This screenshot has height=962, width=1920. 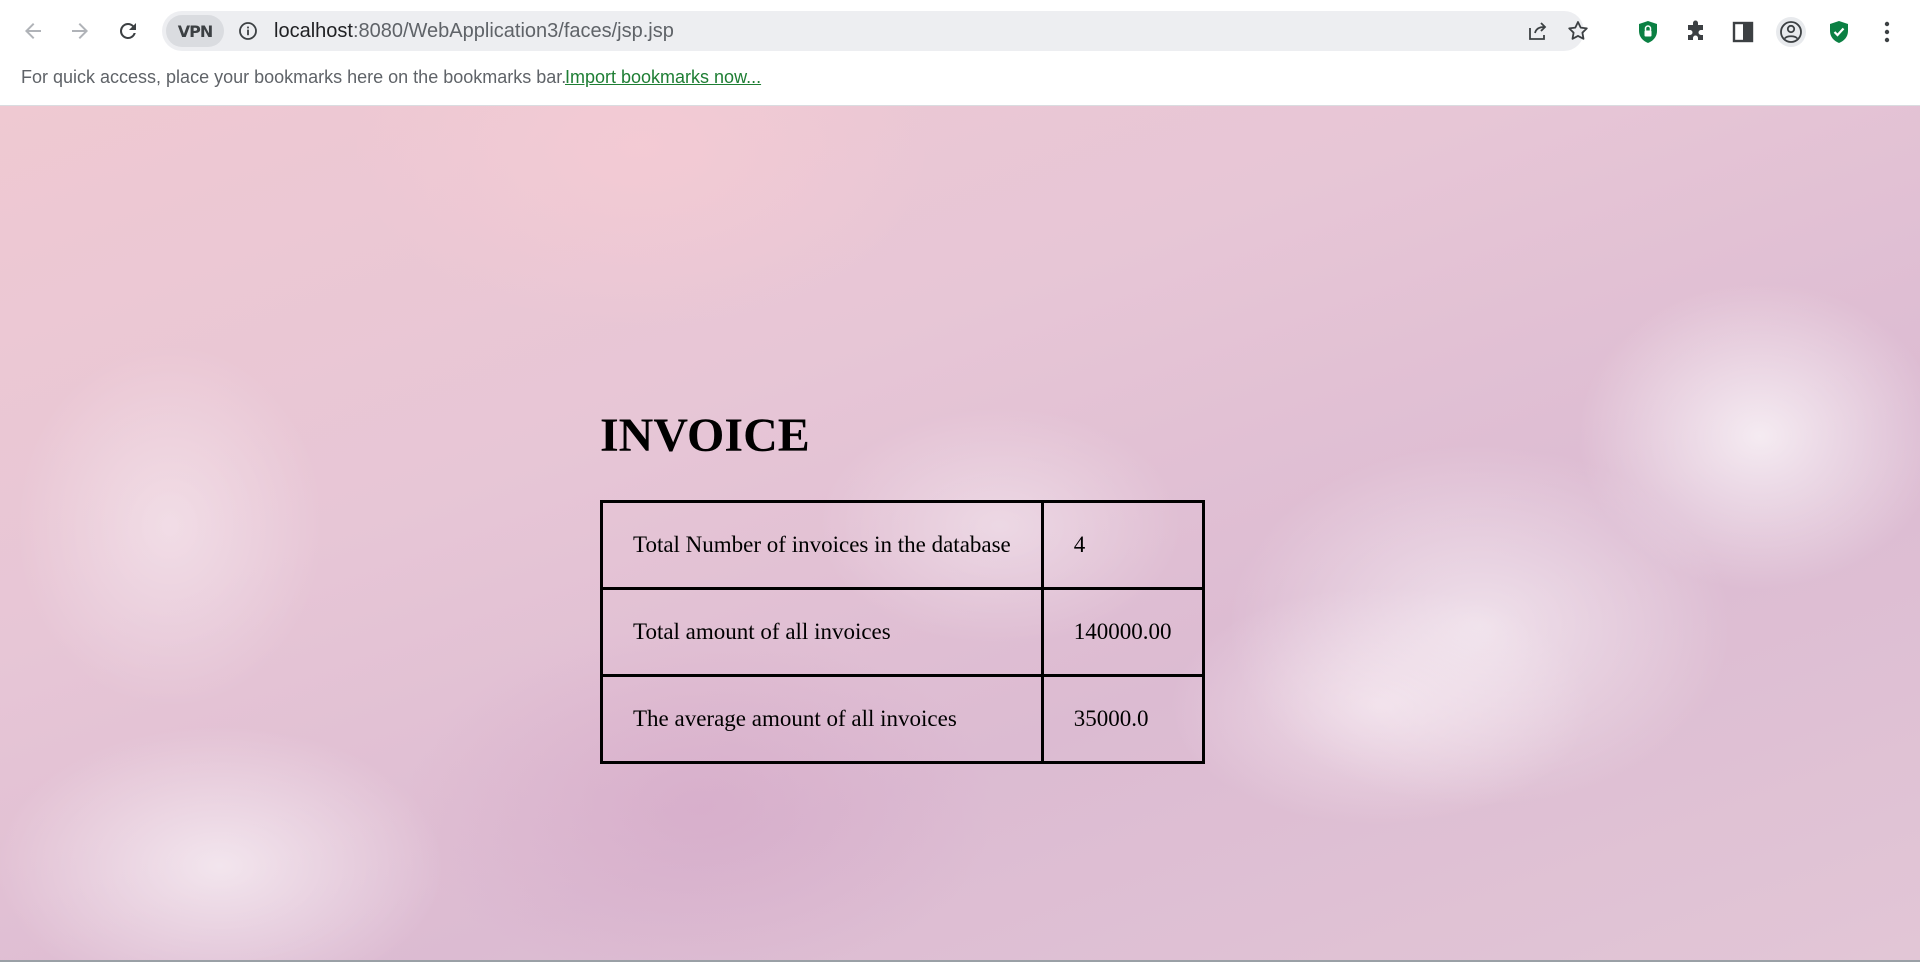 I want to click on back-button, so click(x=33, y=31).